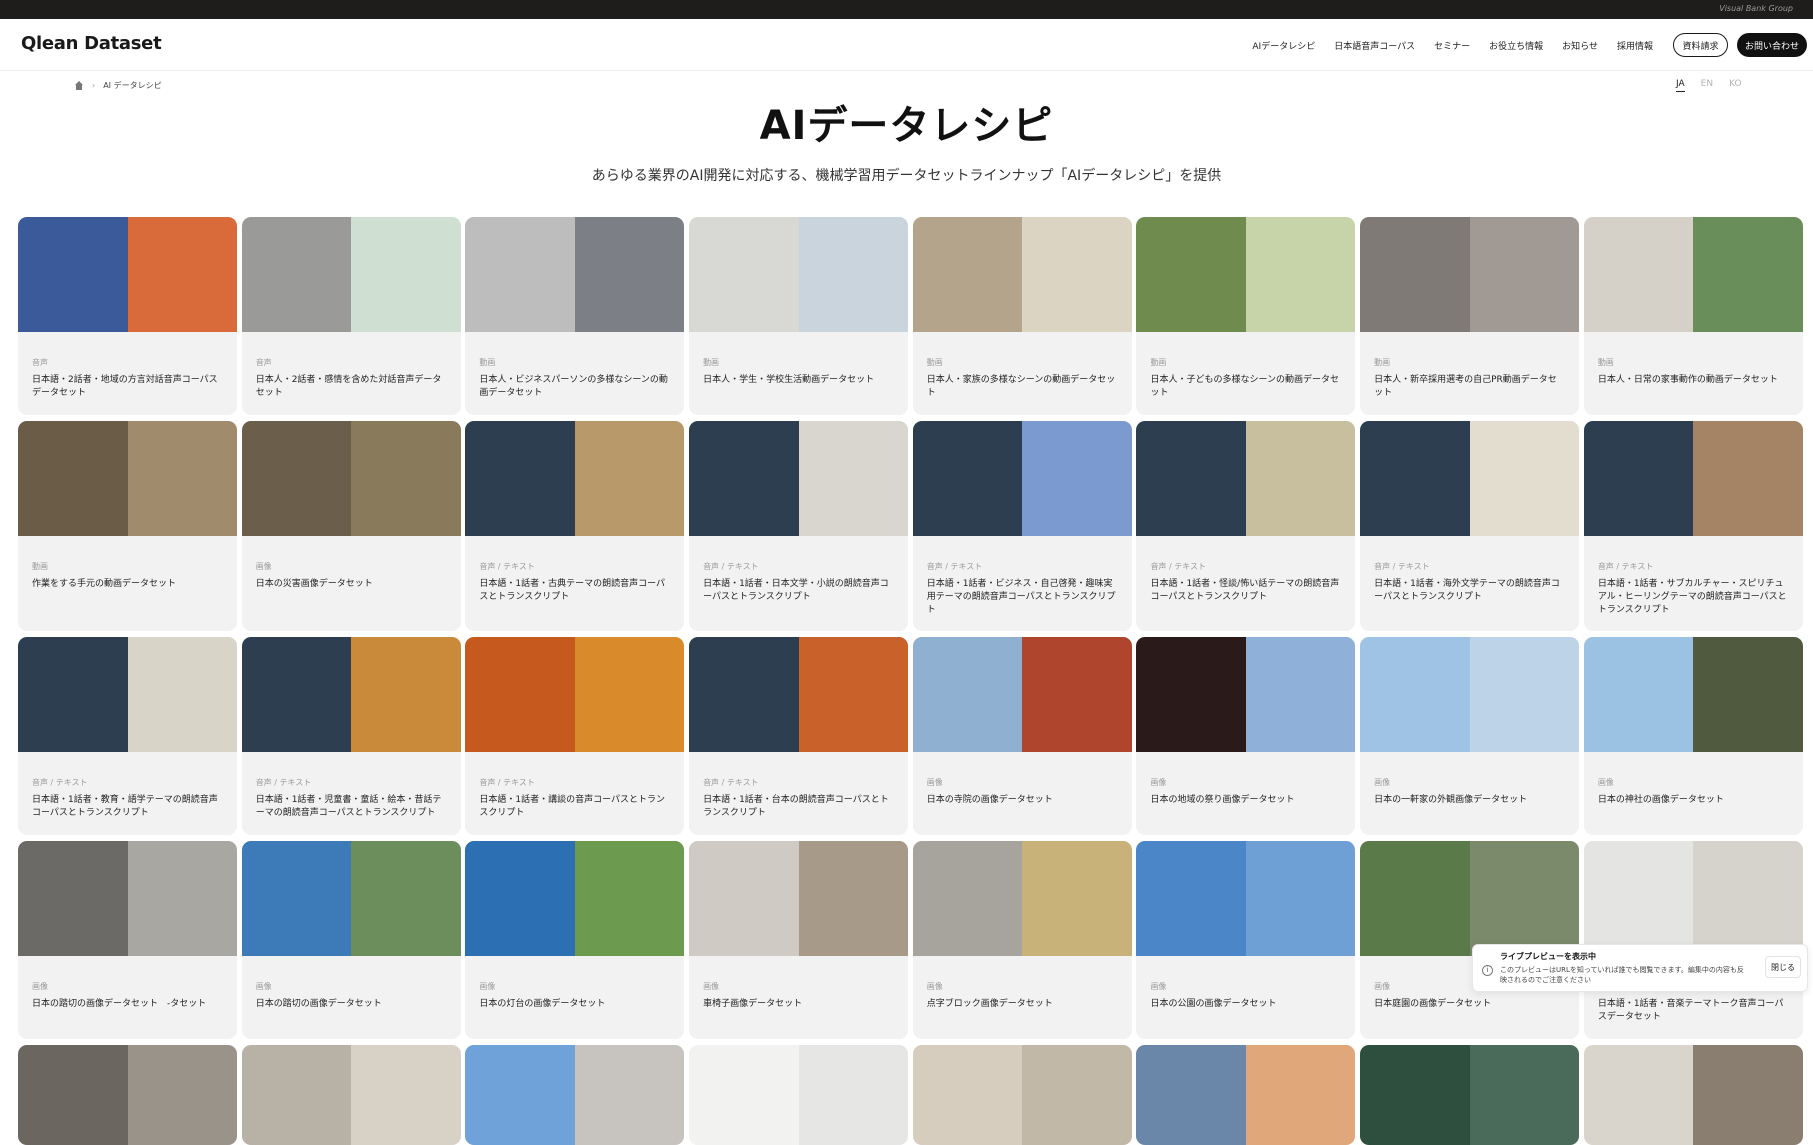  What do you see at coordinates (351, 940) in the screenshot?
I see `dataset-card: 画像 日本の踏切の画像データセット` at bounding box center [351, 940].